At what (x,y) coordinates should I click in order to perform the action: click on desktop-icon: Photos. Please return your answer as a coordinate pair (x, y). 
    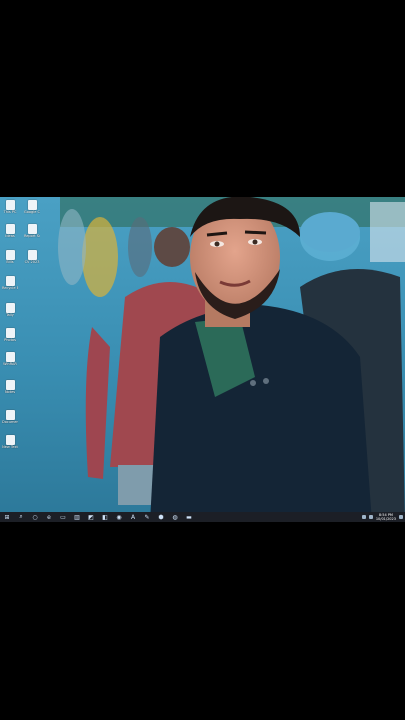
    Looking at the image, I should click on (10, 335).